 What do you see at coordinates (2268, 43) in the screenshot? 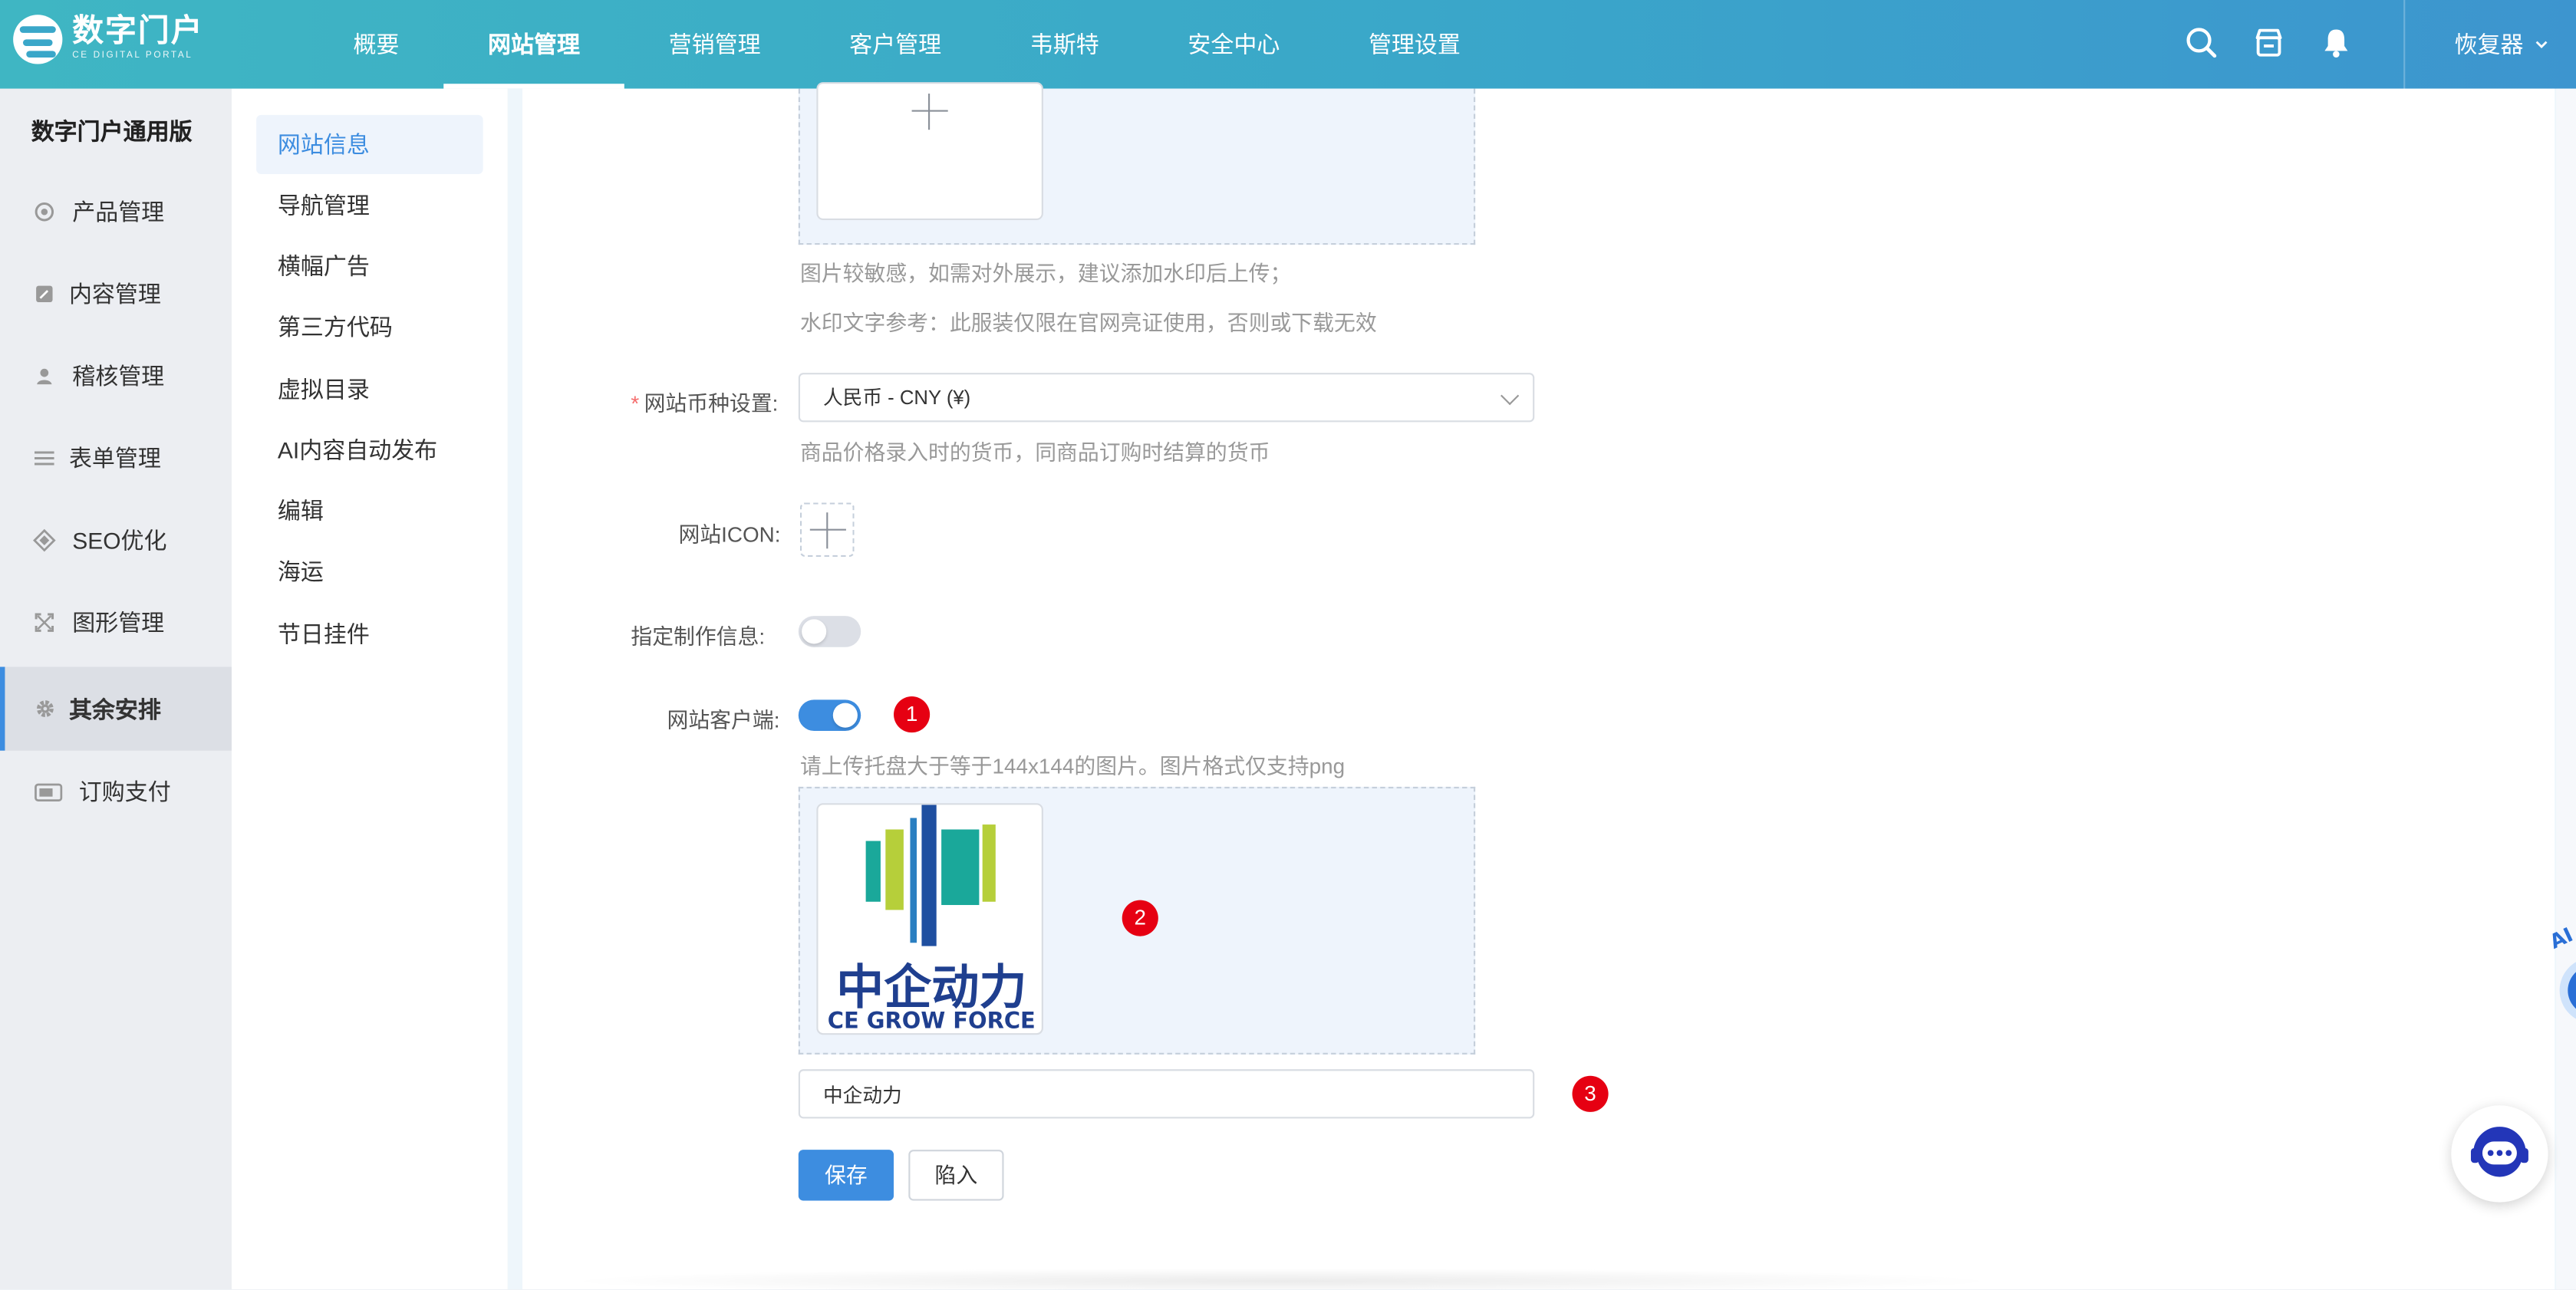
I see `store-icon` at bounding box center [2268, 43].